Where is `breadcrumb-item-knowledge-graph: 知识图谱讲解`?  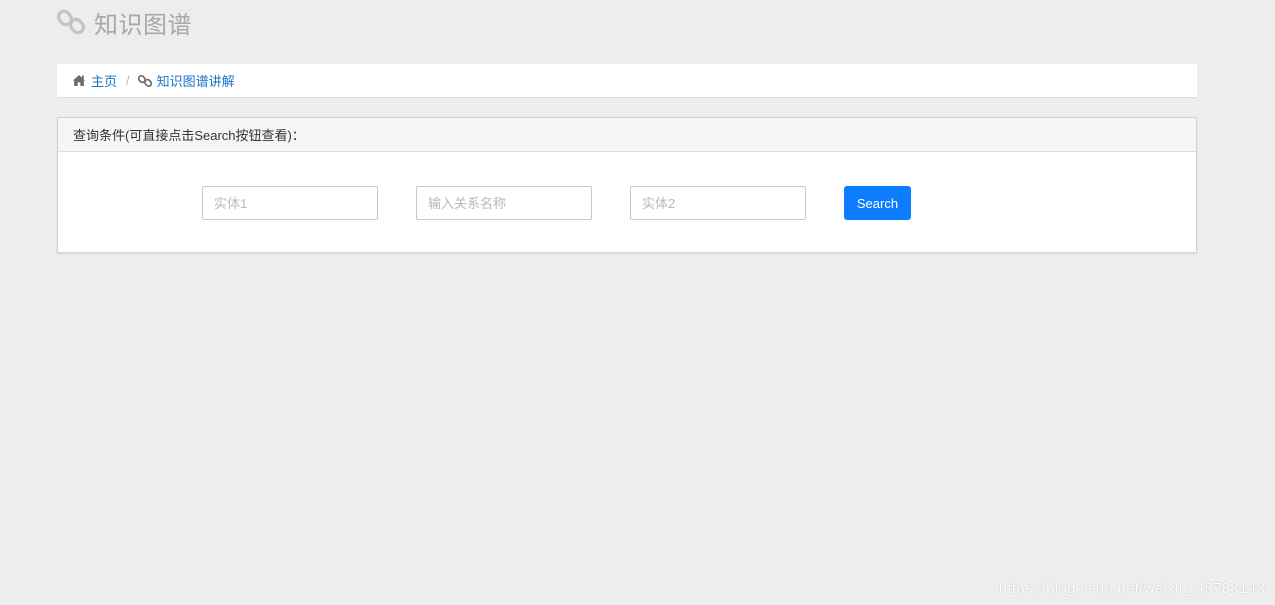
breadcrumb-item-knowledge-graph: 知识图谱讲解 is located at coordinates (186, 80).